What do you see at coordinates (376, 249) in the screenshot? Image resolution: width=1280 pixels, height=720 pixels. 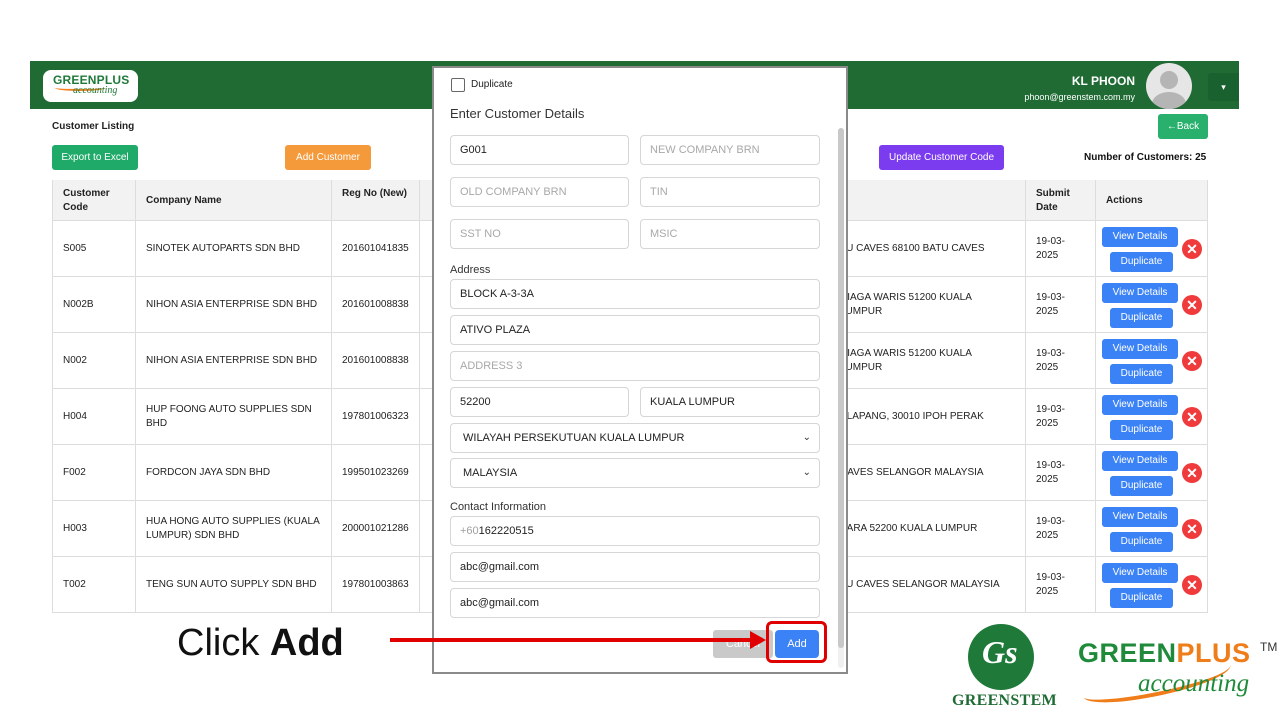 I see `cell-reg: 201601041835` at bounding box center [376, 249].